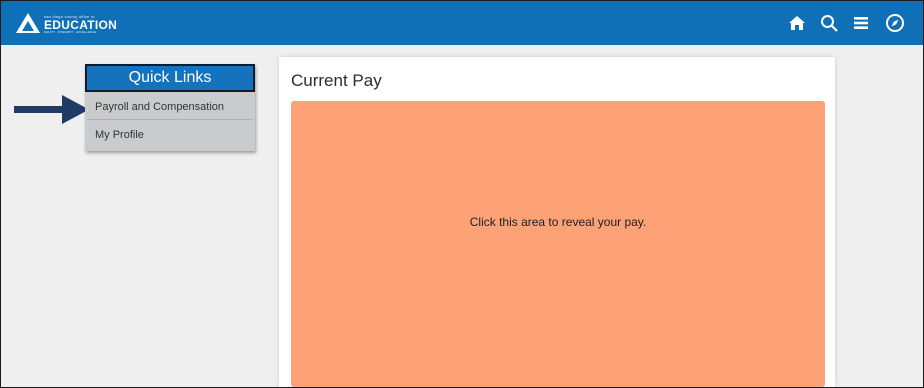  What do you see at coordinates (861, 23) in the screenshot?
I see `menu-icon` at bounding box center [861, 23].